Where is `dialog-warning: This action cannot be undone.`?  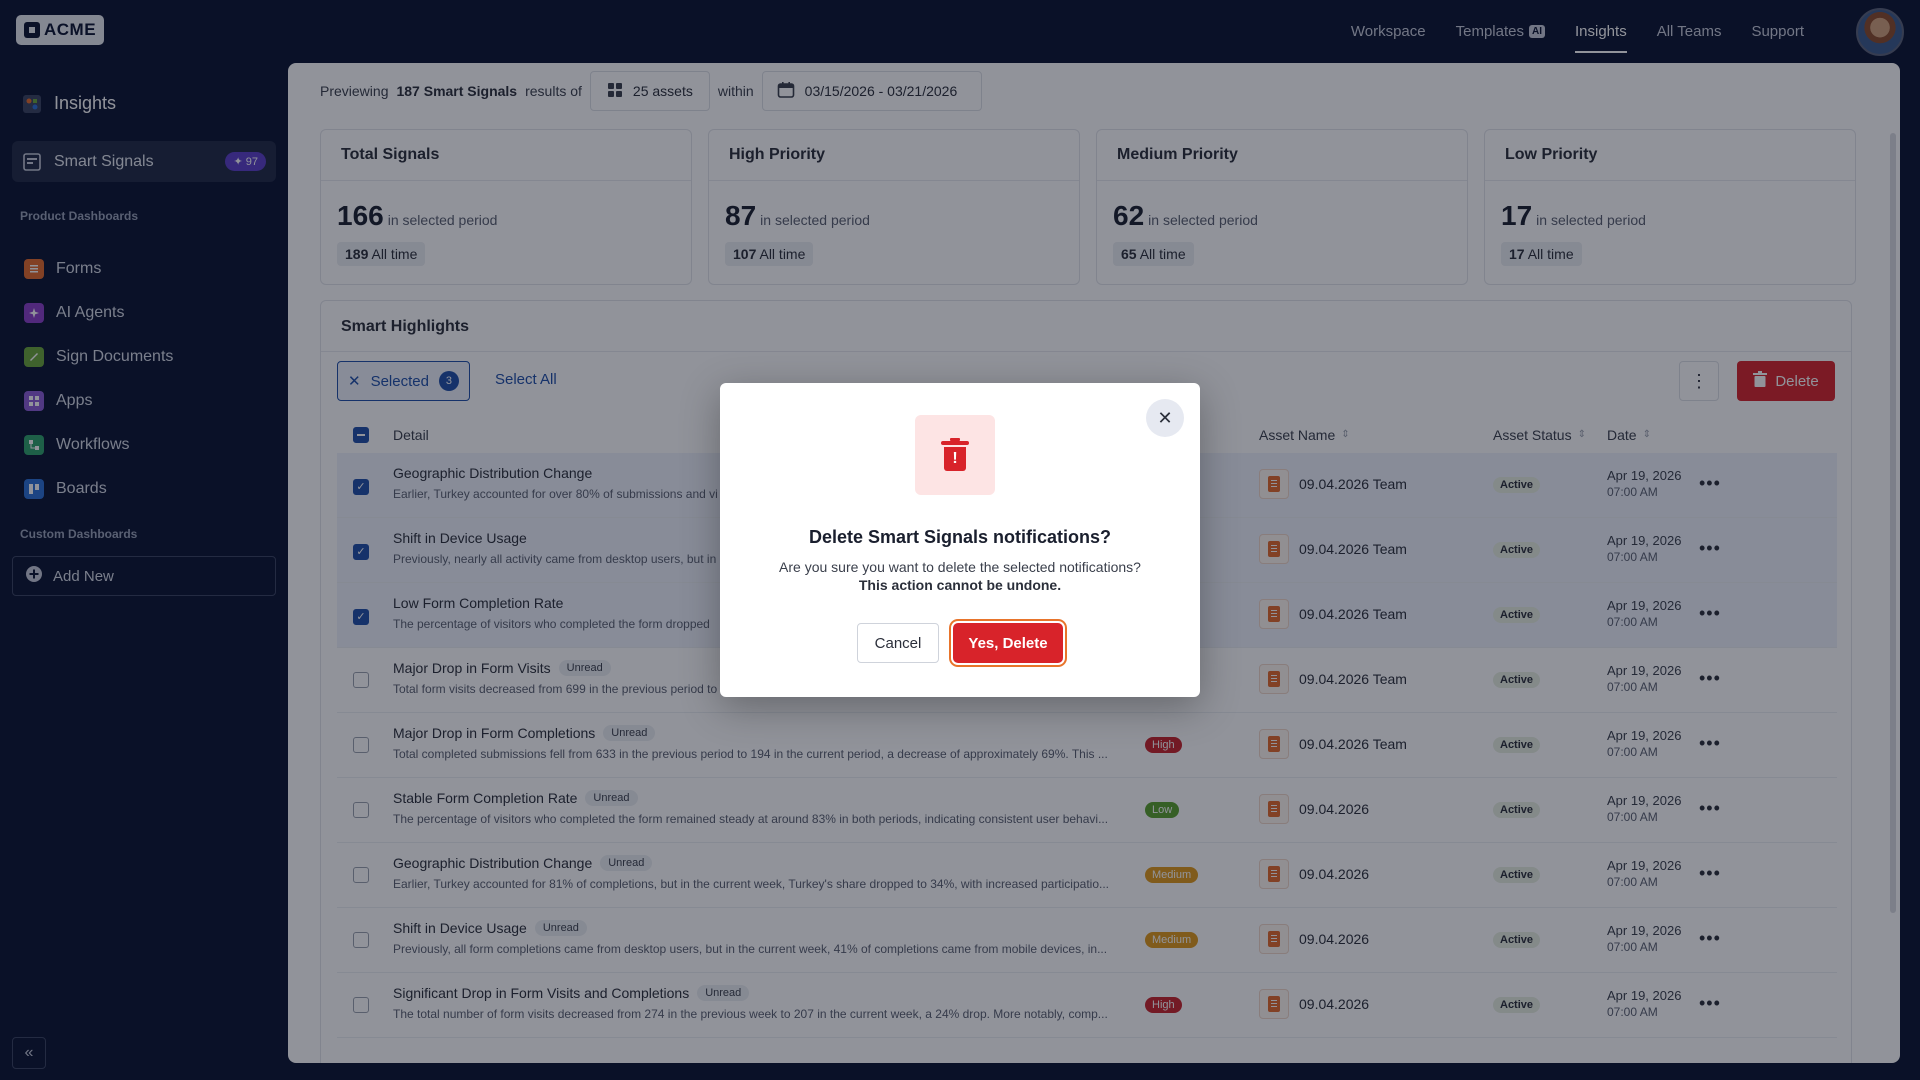 dialog-warning: This action cannot be undone. is located at coordinates (960, 585).